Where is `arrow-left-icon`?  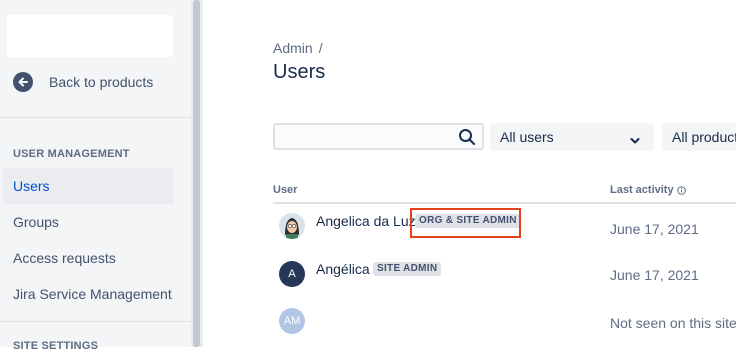 arrow-left-icon is located at coordinates (23, 82).